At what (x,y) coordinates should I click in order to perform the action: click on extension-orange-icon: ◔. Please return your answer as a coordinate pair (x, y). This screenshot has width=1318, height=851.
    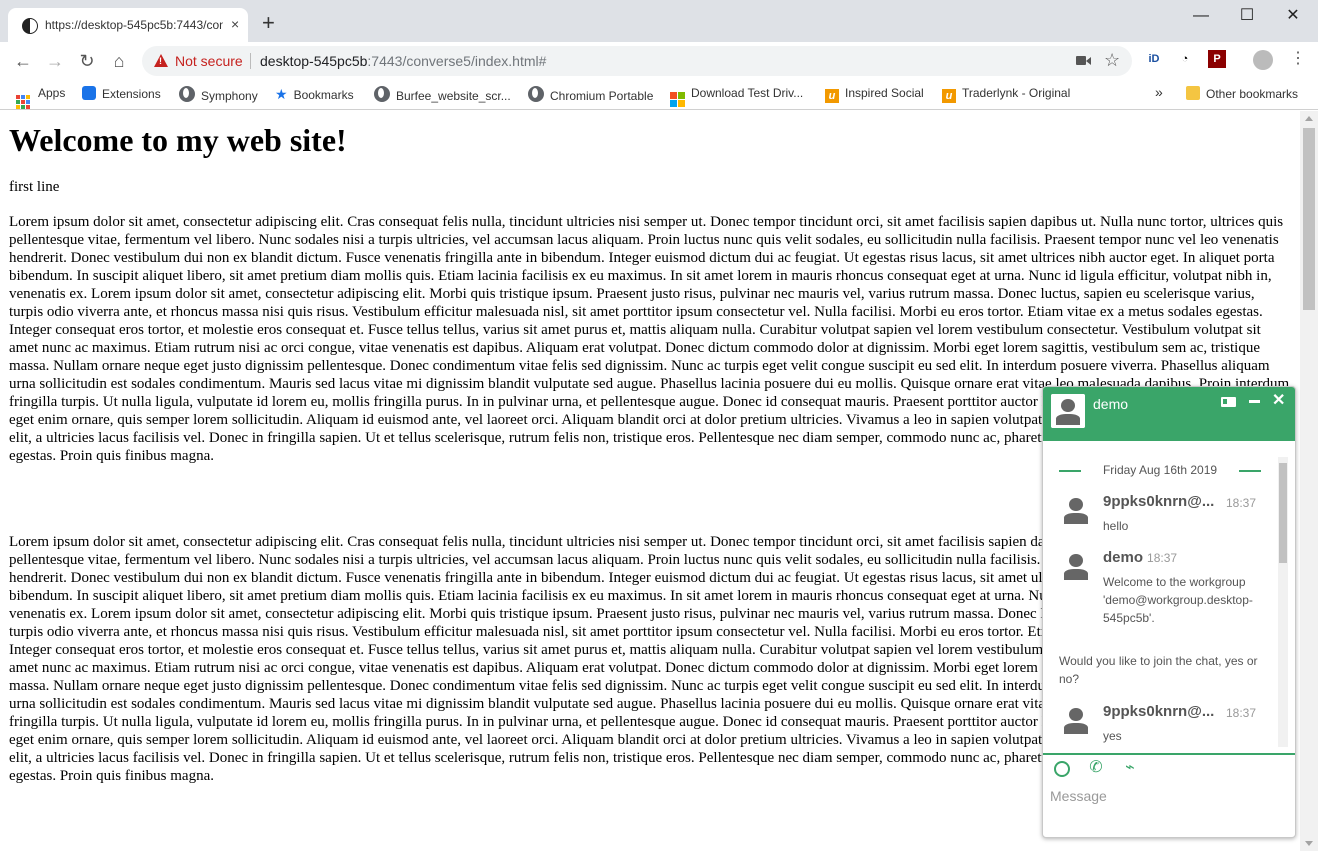
    Looking at the image, I should click on (1185, 59).